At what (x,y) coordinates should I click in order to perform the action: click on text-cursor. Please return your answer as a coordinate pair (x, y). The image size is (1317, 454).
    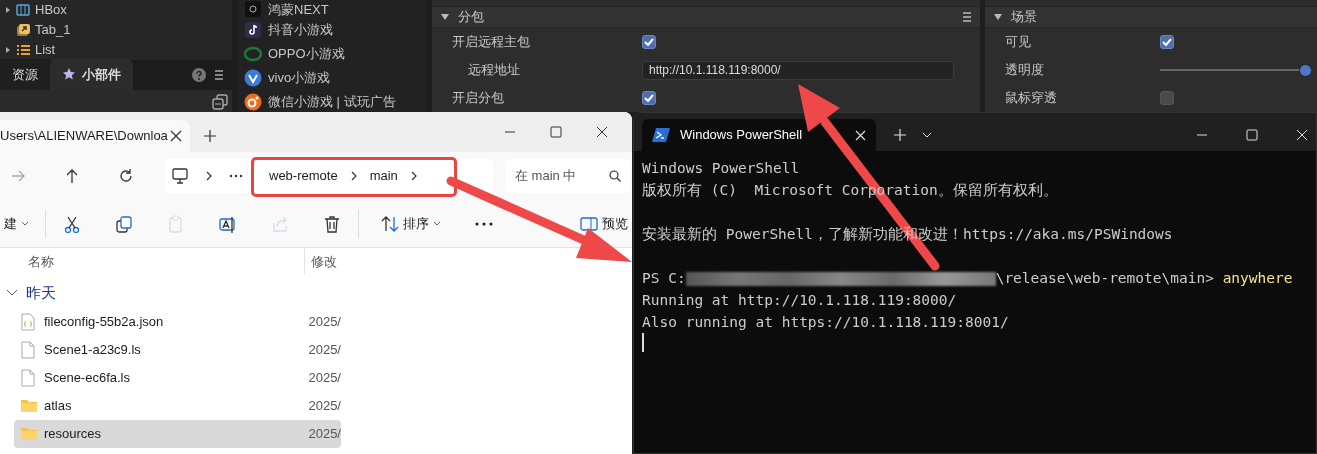
    Looking at the image, I should click on (643, 342).